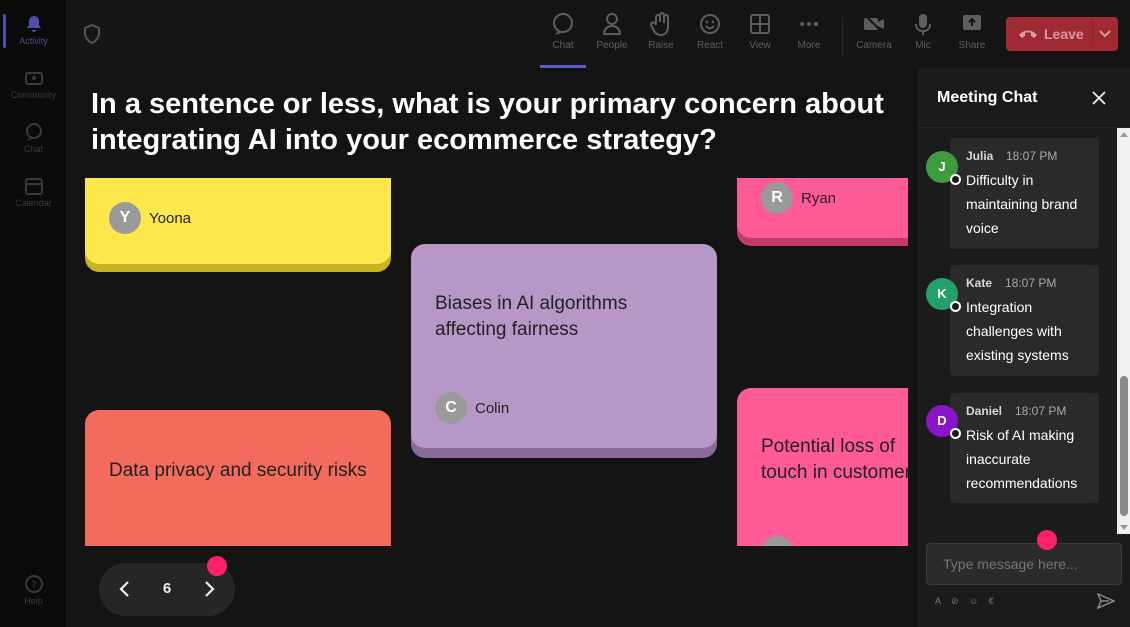 The image size is (1130, 627). I want to click on view-button-label: View, so click(760, 45).